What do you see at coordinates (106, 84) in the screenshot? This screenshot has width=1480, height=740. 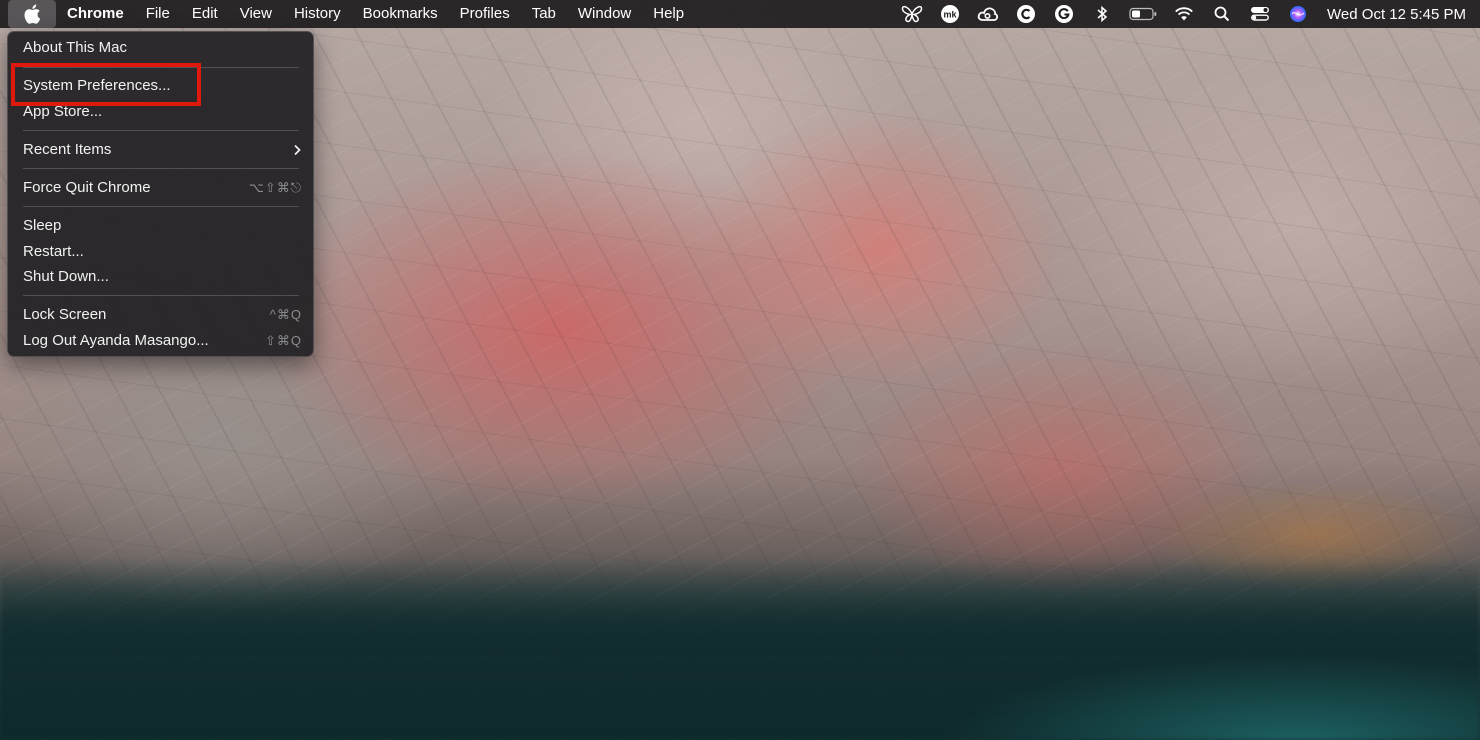 I see `annotation-highlight-box` at bounding box center [106, 84].